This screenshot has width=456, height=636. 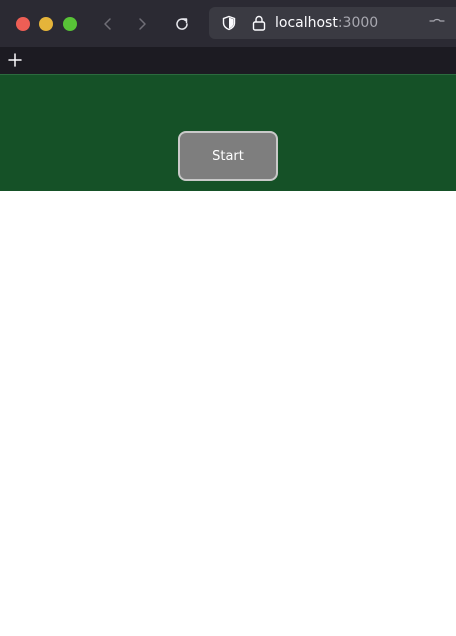 I want to click on chevron-right-icon, so click(x=142, y=24).